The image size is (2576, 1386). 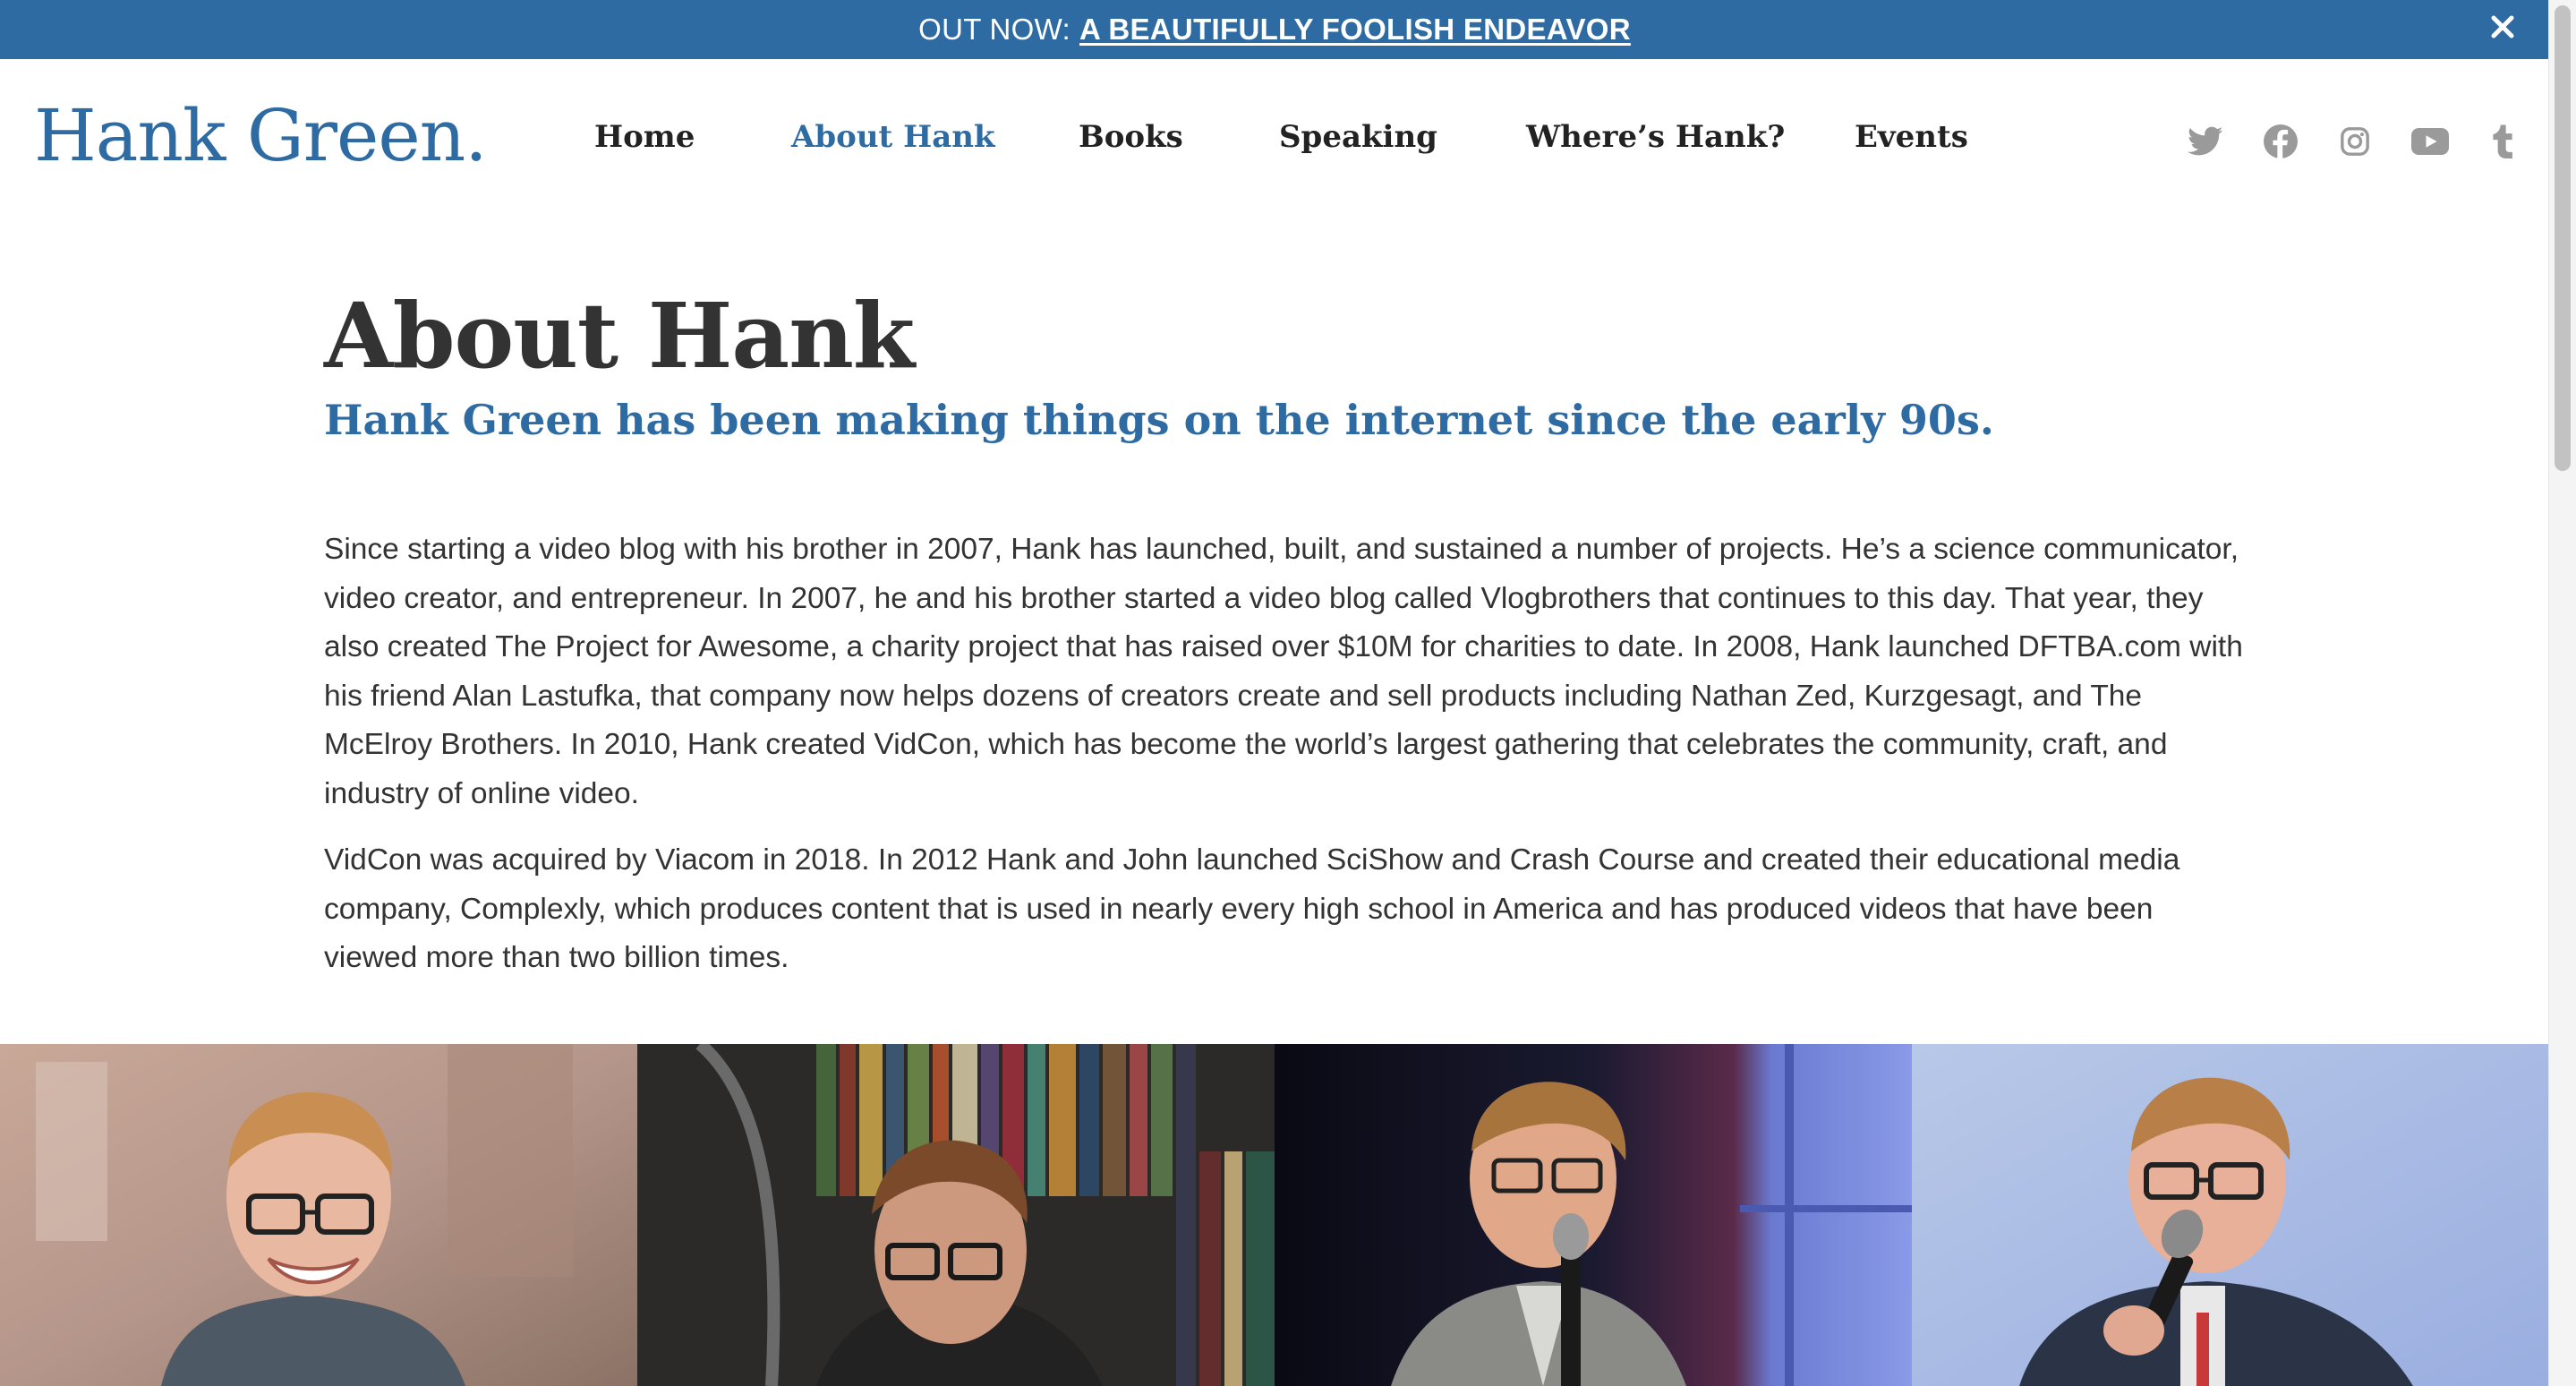 I want to click on nav-about-hank: About Hank, so click(x=893, y=137).